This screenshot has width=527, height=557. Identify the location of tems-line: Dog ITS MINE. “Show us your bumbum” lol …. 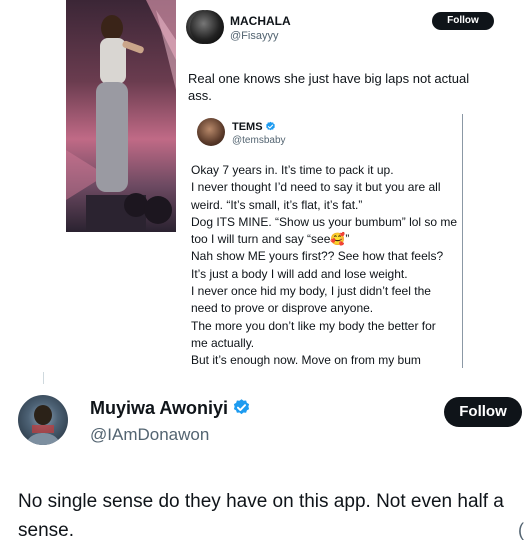
(324, 221).